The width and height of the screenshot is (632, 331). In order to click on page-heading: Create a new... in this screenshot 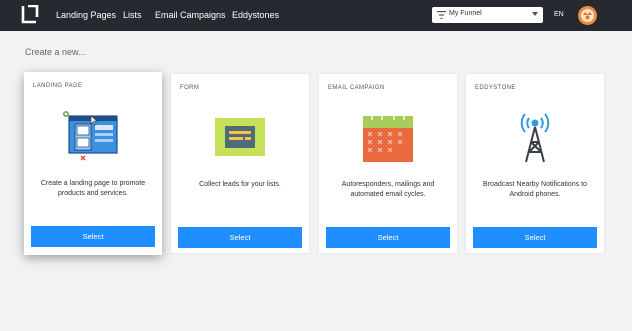, I will do `click(55, 52)`.